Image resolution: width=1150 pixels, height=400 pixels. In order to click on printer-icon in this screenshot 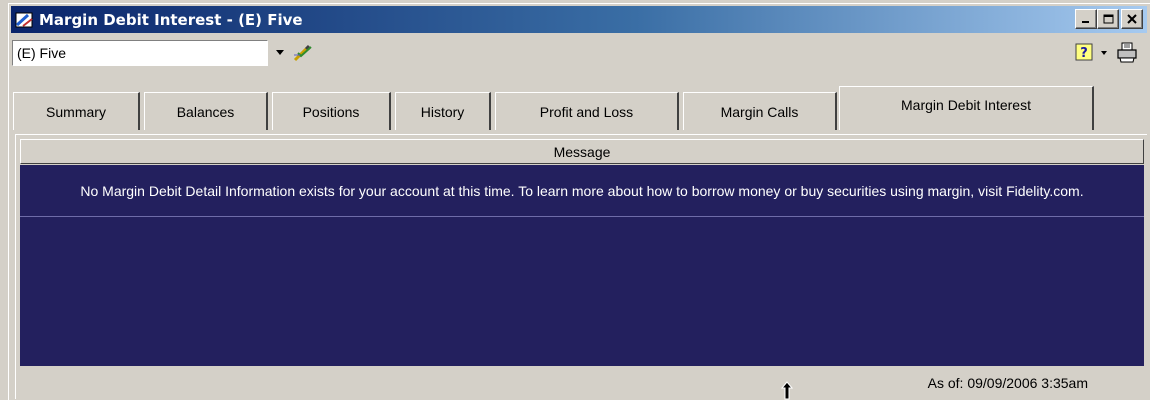, I will do `click(1127, 52)`.